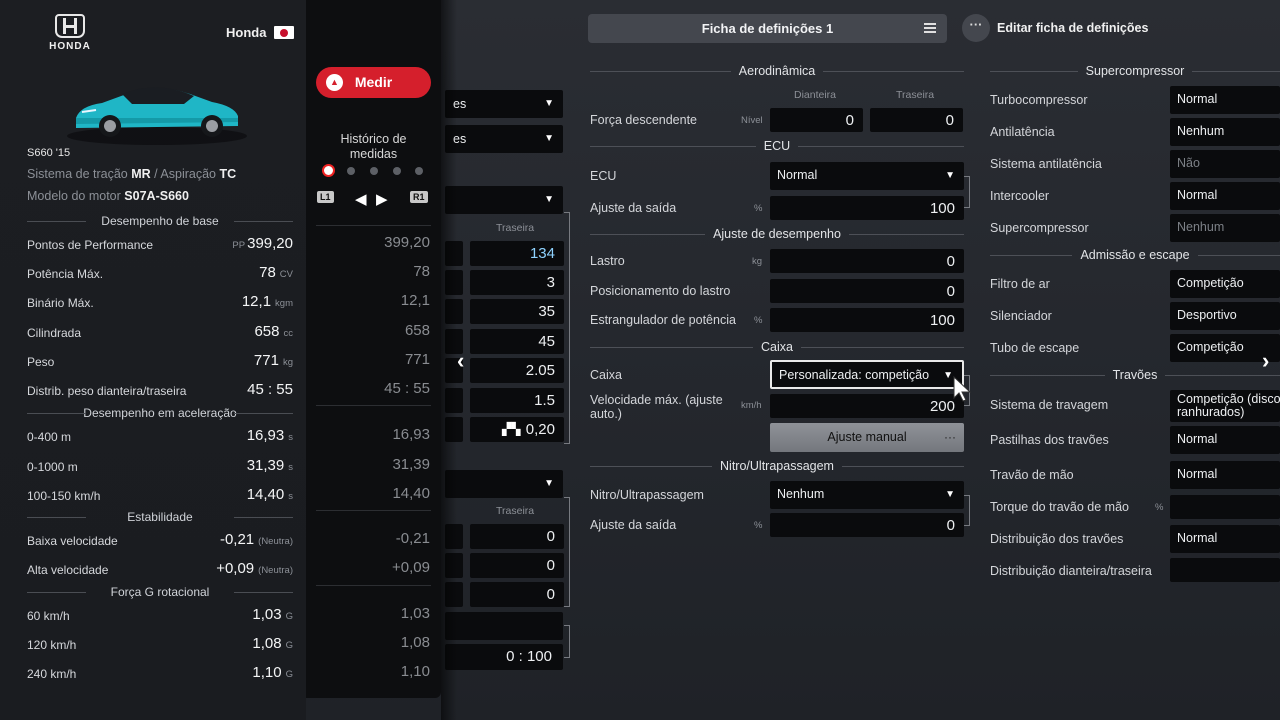  Describe the element at coordinates (757, 261) in the screenshot. I see `kg-unit: kg` at that location.